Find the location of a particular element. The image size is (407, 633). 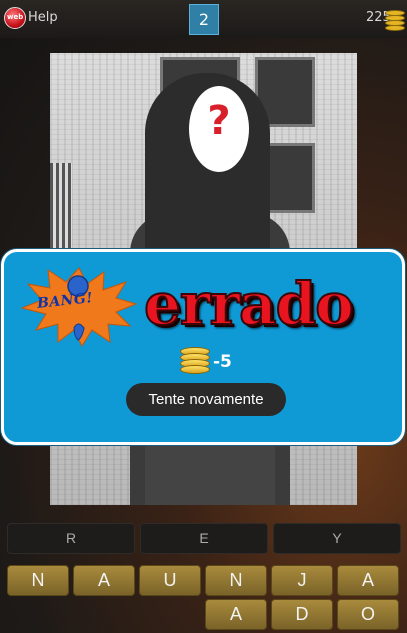

letter-key: U is located at coordinates (170, 580).